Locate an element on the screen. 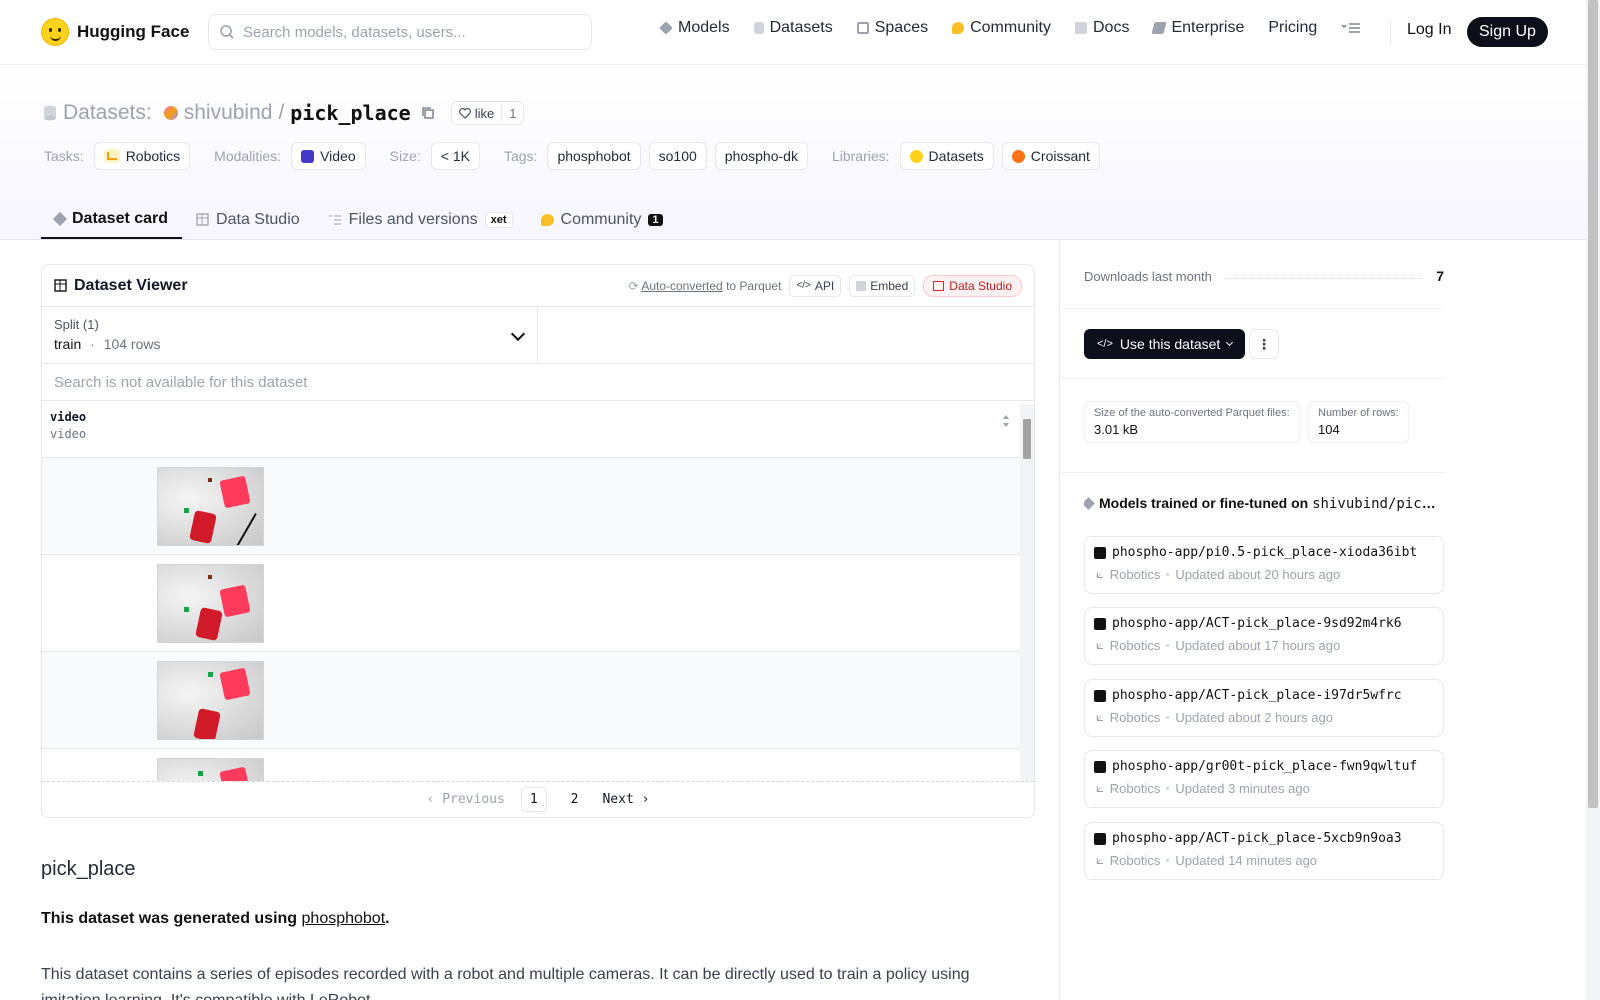 This screenshot has width=1600, height=1000. tab-dataset-card: Dataset card is located at coordinates (112, 219).